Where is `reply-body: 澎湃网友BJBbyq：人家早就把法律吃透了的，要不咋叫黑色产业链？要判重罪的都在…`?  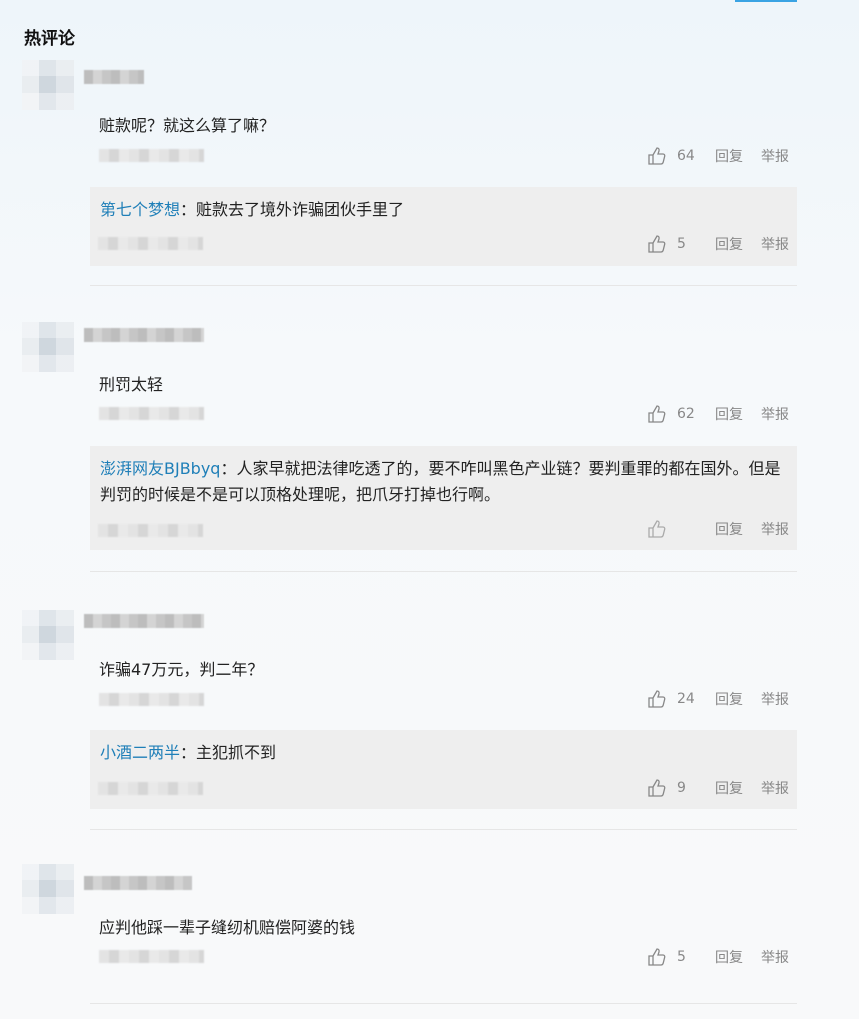
reply-body: 澎湃网友BJBbyq：人家早就把法律吃透了的，要不咋叫黑色产业链？要判重罪的都在… is located at coordinates (440, 482).